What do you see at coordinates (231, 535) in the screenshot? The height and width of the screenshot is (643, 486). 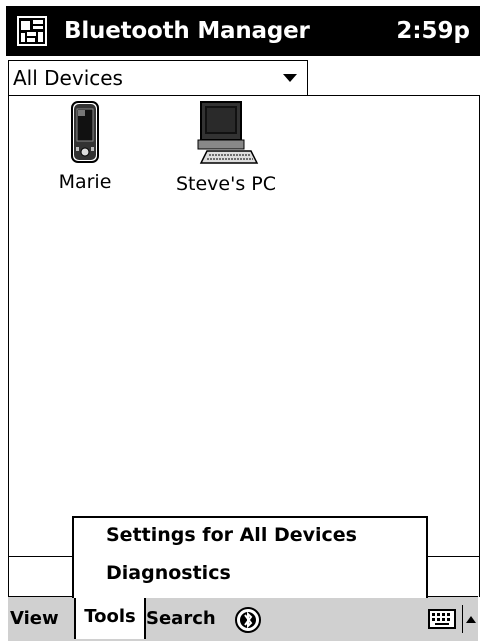 I see `menu-item-settings-all-devices: Settings for All Devices` at bounding box center [231, 535].